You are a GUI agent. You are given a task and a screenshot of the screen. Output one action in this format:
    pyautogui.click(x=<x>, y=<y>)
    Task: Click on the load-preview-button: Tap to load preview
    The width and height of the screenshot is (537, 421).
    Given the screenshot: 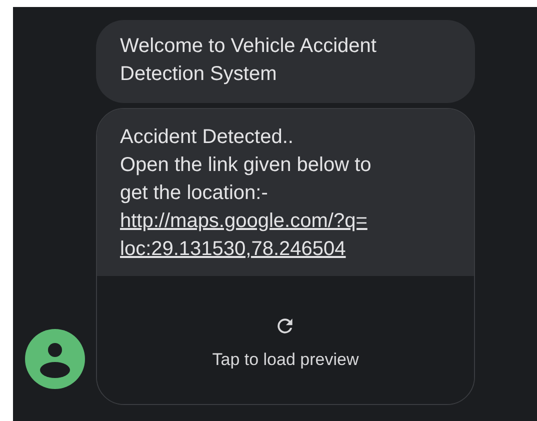 What is the action you would take?
    pyautogui.click(x=285, y=344)
    